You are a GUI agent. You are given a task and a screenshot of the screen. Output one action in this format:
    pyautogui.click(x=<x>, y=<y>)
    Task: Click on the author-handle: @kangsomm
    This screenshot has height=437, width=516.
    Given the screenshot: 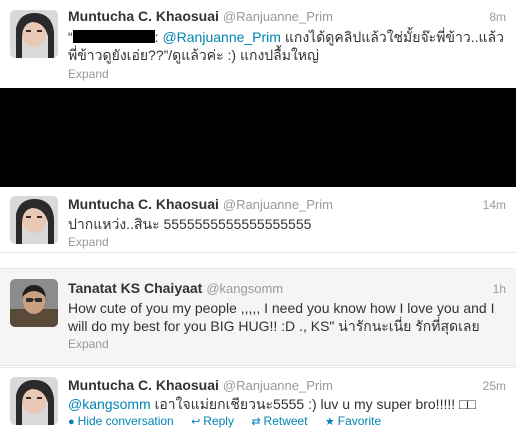 What is the action you would take?
    pyautogui.click(x=244, y=288)
    